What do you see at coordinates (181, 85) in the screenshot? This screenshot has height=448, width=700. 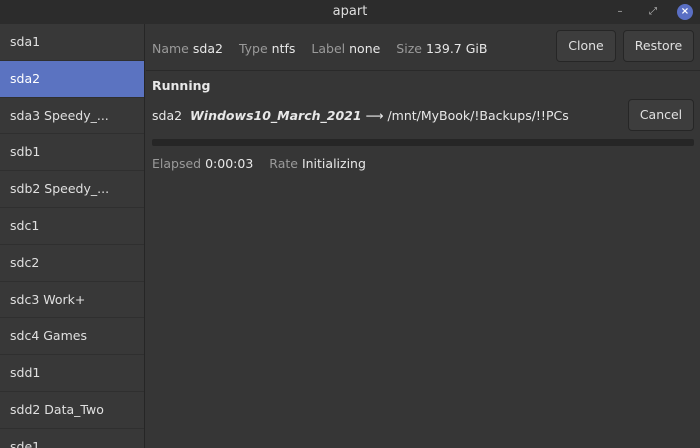 I see `job-status: Running` at bounding box center [181, 85].